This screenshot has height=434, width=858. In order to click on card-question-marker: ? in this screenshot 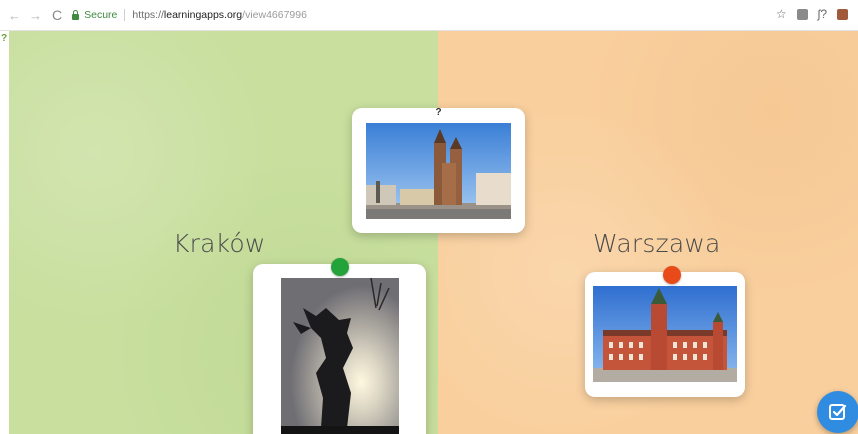, I will do `click(438, 112)`.